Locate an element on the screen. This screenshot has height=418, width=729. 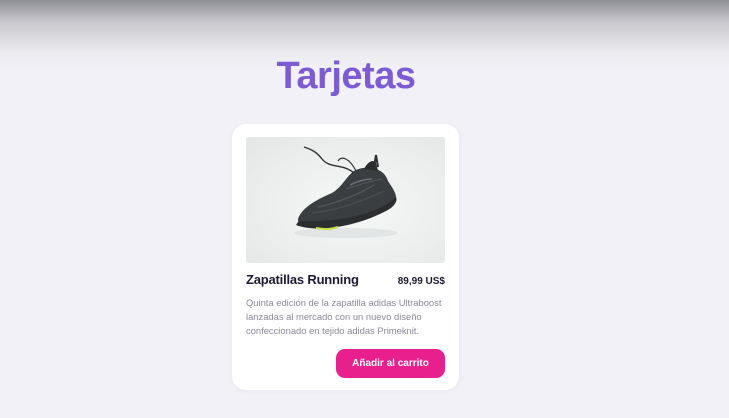
page-title: Tarjetas is located at coordinates (346, 76).